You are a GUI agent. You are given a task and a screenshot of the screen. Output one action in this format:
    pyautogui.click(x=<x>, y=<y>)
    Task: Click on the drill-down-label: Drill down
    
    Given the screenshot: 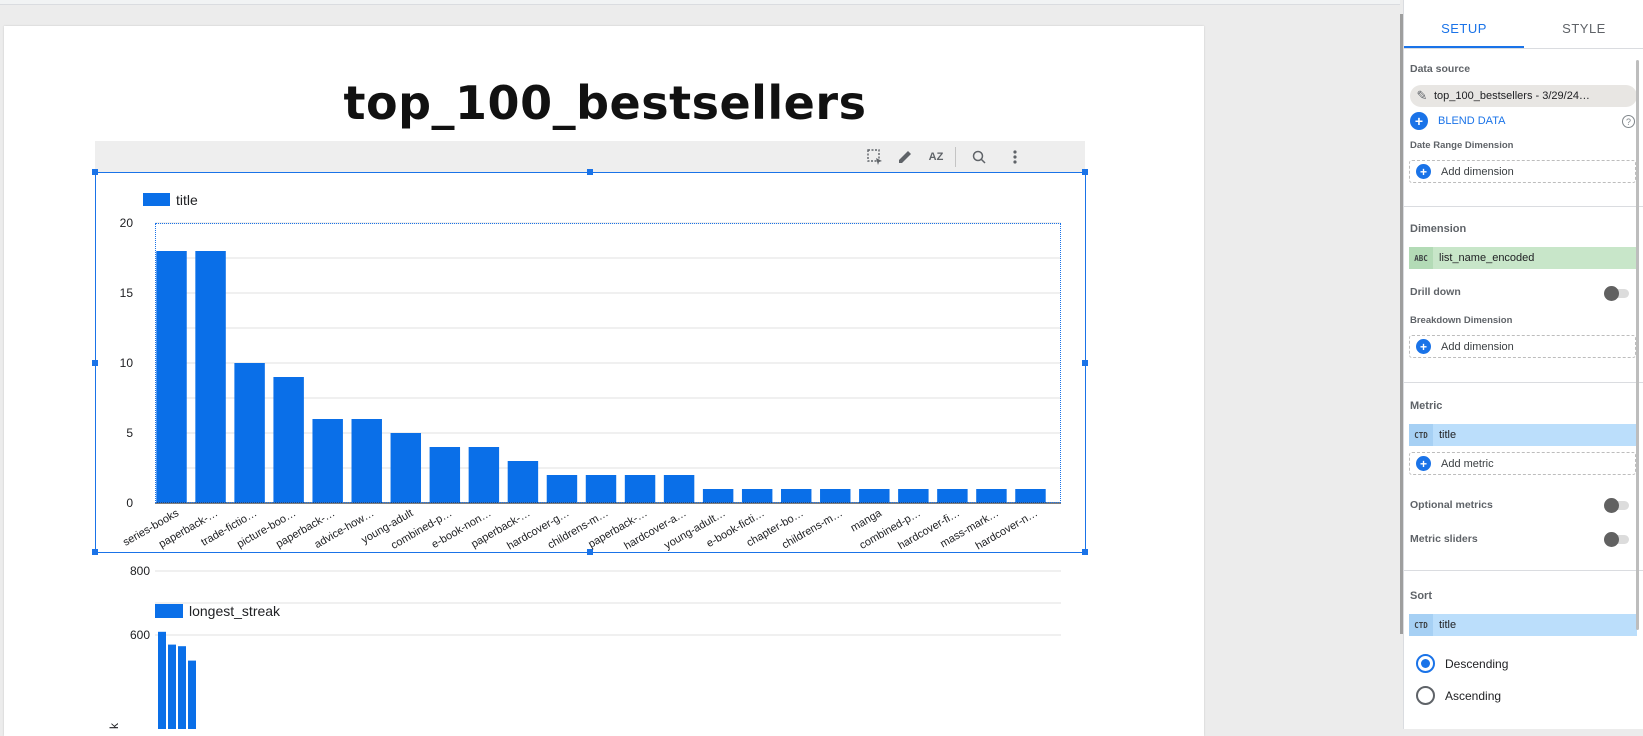 What is the action you would take?
    pyautogui.click(x=1435, y=292)
    